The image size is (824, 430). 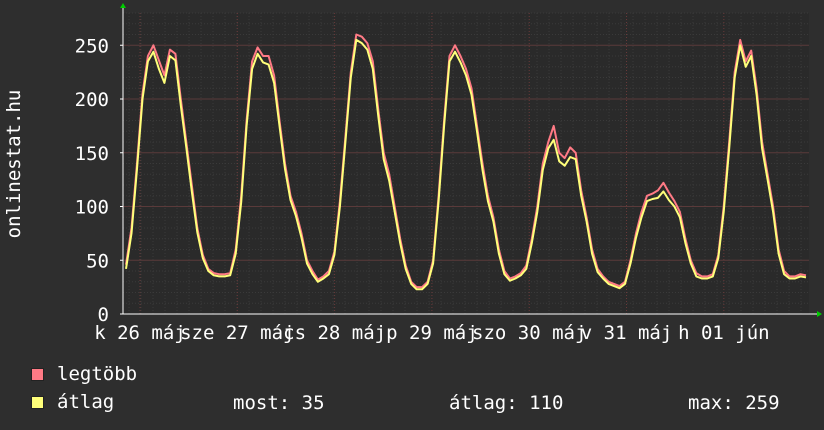 I want to click on y-tick-label: 200, so click(x=92, y=100).